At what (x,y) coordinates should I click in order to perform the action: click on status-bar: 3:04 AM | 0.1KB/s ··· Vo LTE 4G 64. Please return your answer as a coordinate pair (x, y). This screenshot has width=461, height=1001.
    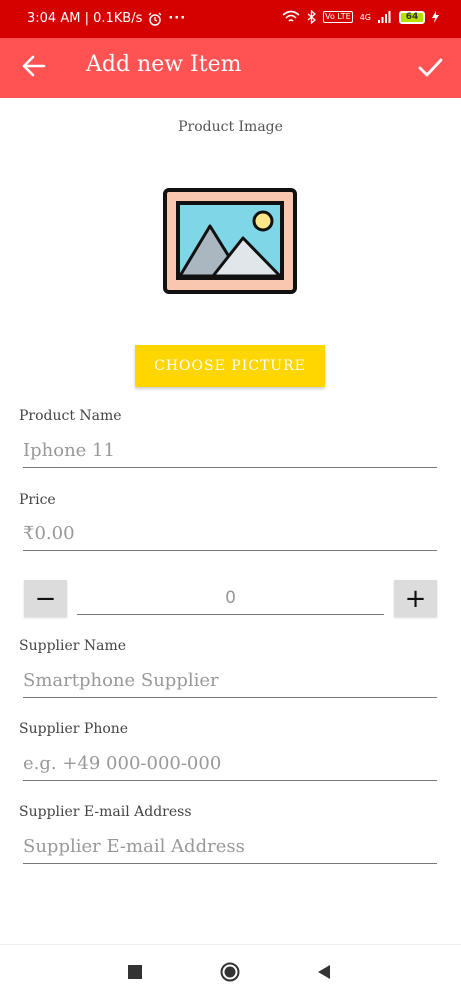
    Looking at the image, I should click on (230, 19).